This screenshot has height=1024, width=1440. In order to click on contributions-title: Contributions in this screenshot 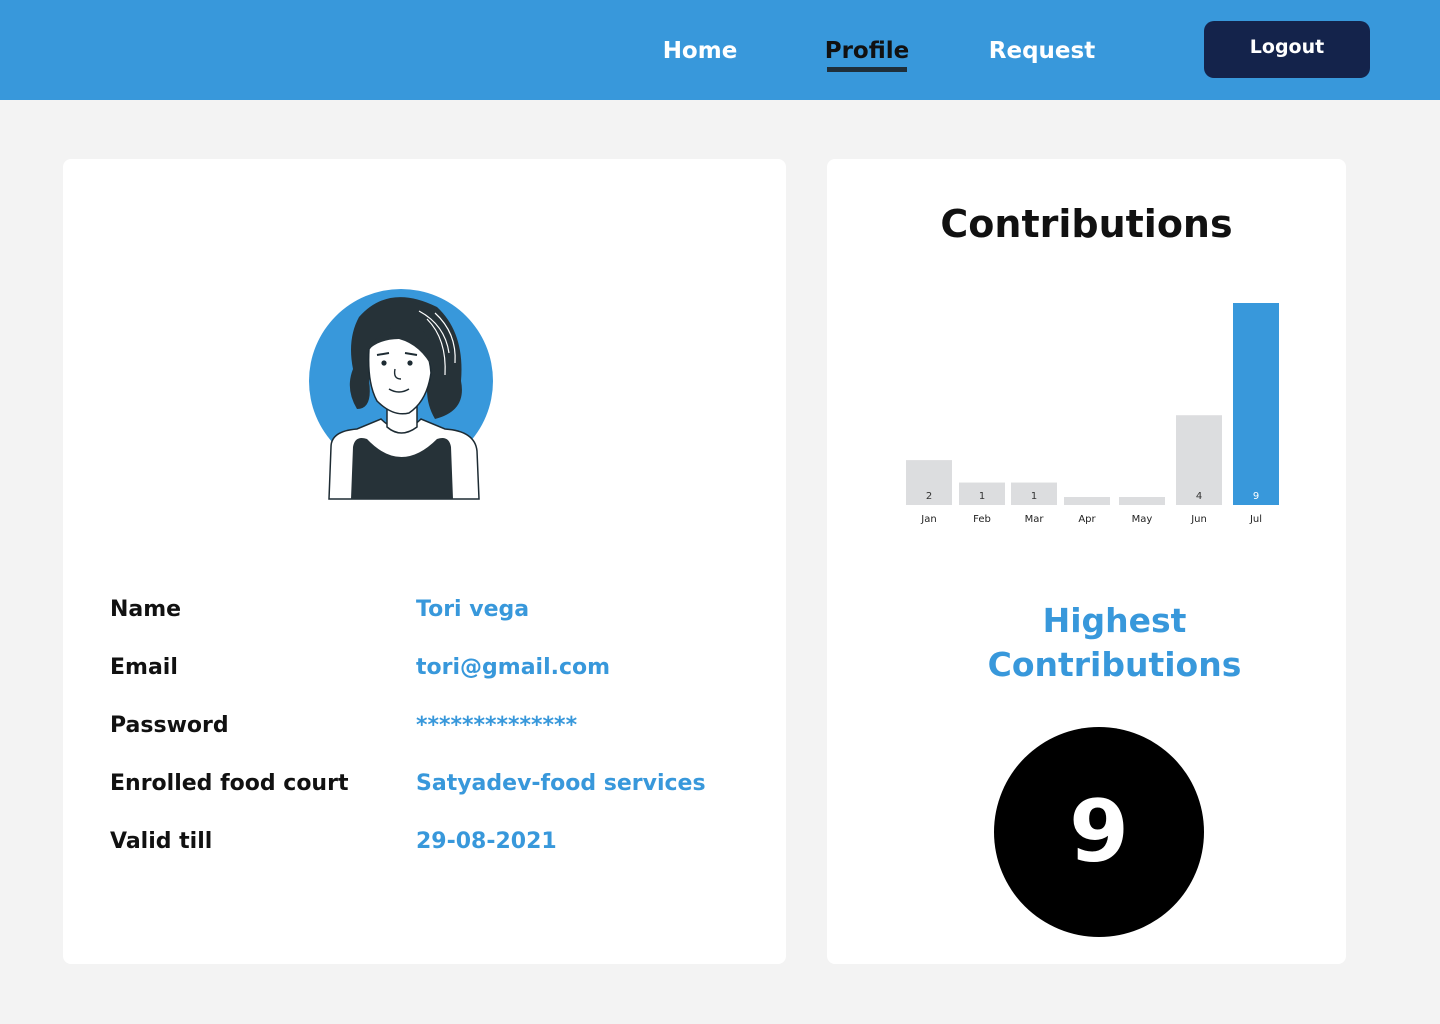, I will do `click(1086, 224)`.